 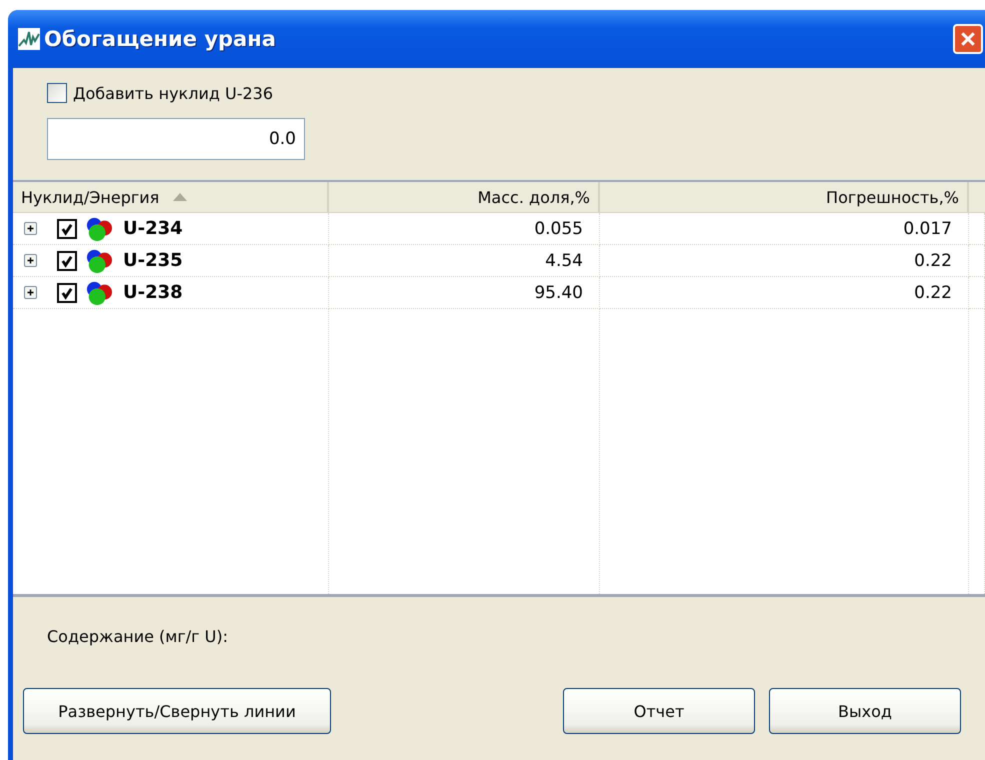 I want to click on sort-up-icon, so click(x=180, y=197).